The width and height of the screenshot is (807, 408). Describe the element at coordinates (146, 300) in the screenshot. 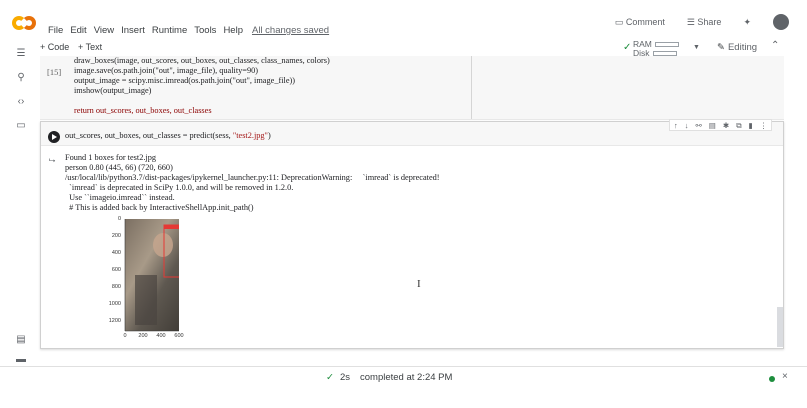

I see `photo-shadow` at that location.